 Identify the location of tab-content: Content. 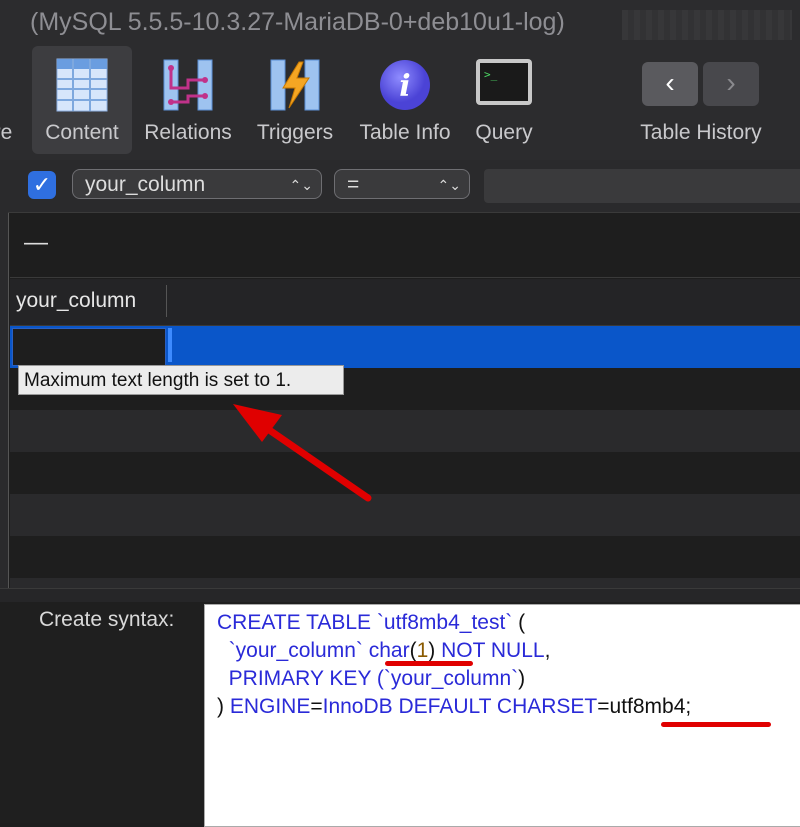
(82, 100).